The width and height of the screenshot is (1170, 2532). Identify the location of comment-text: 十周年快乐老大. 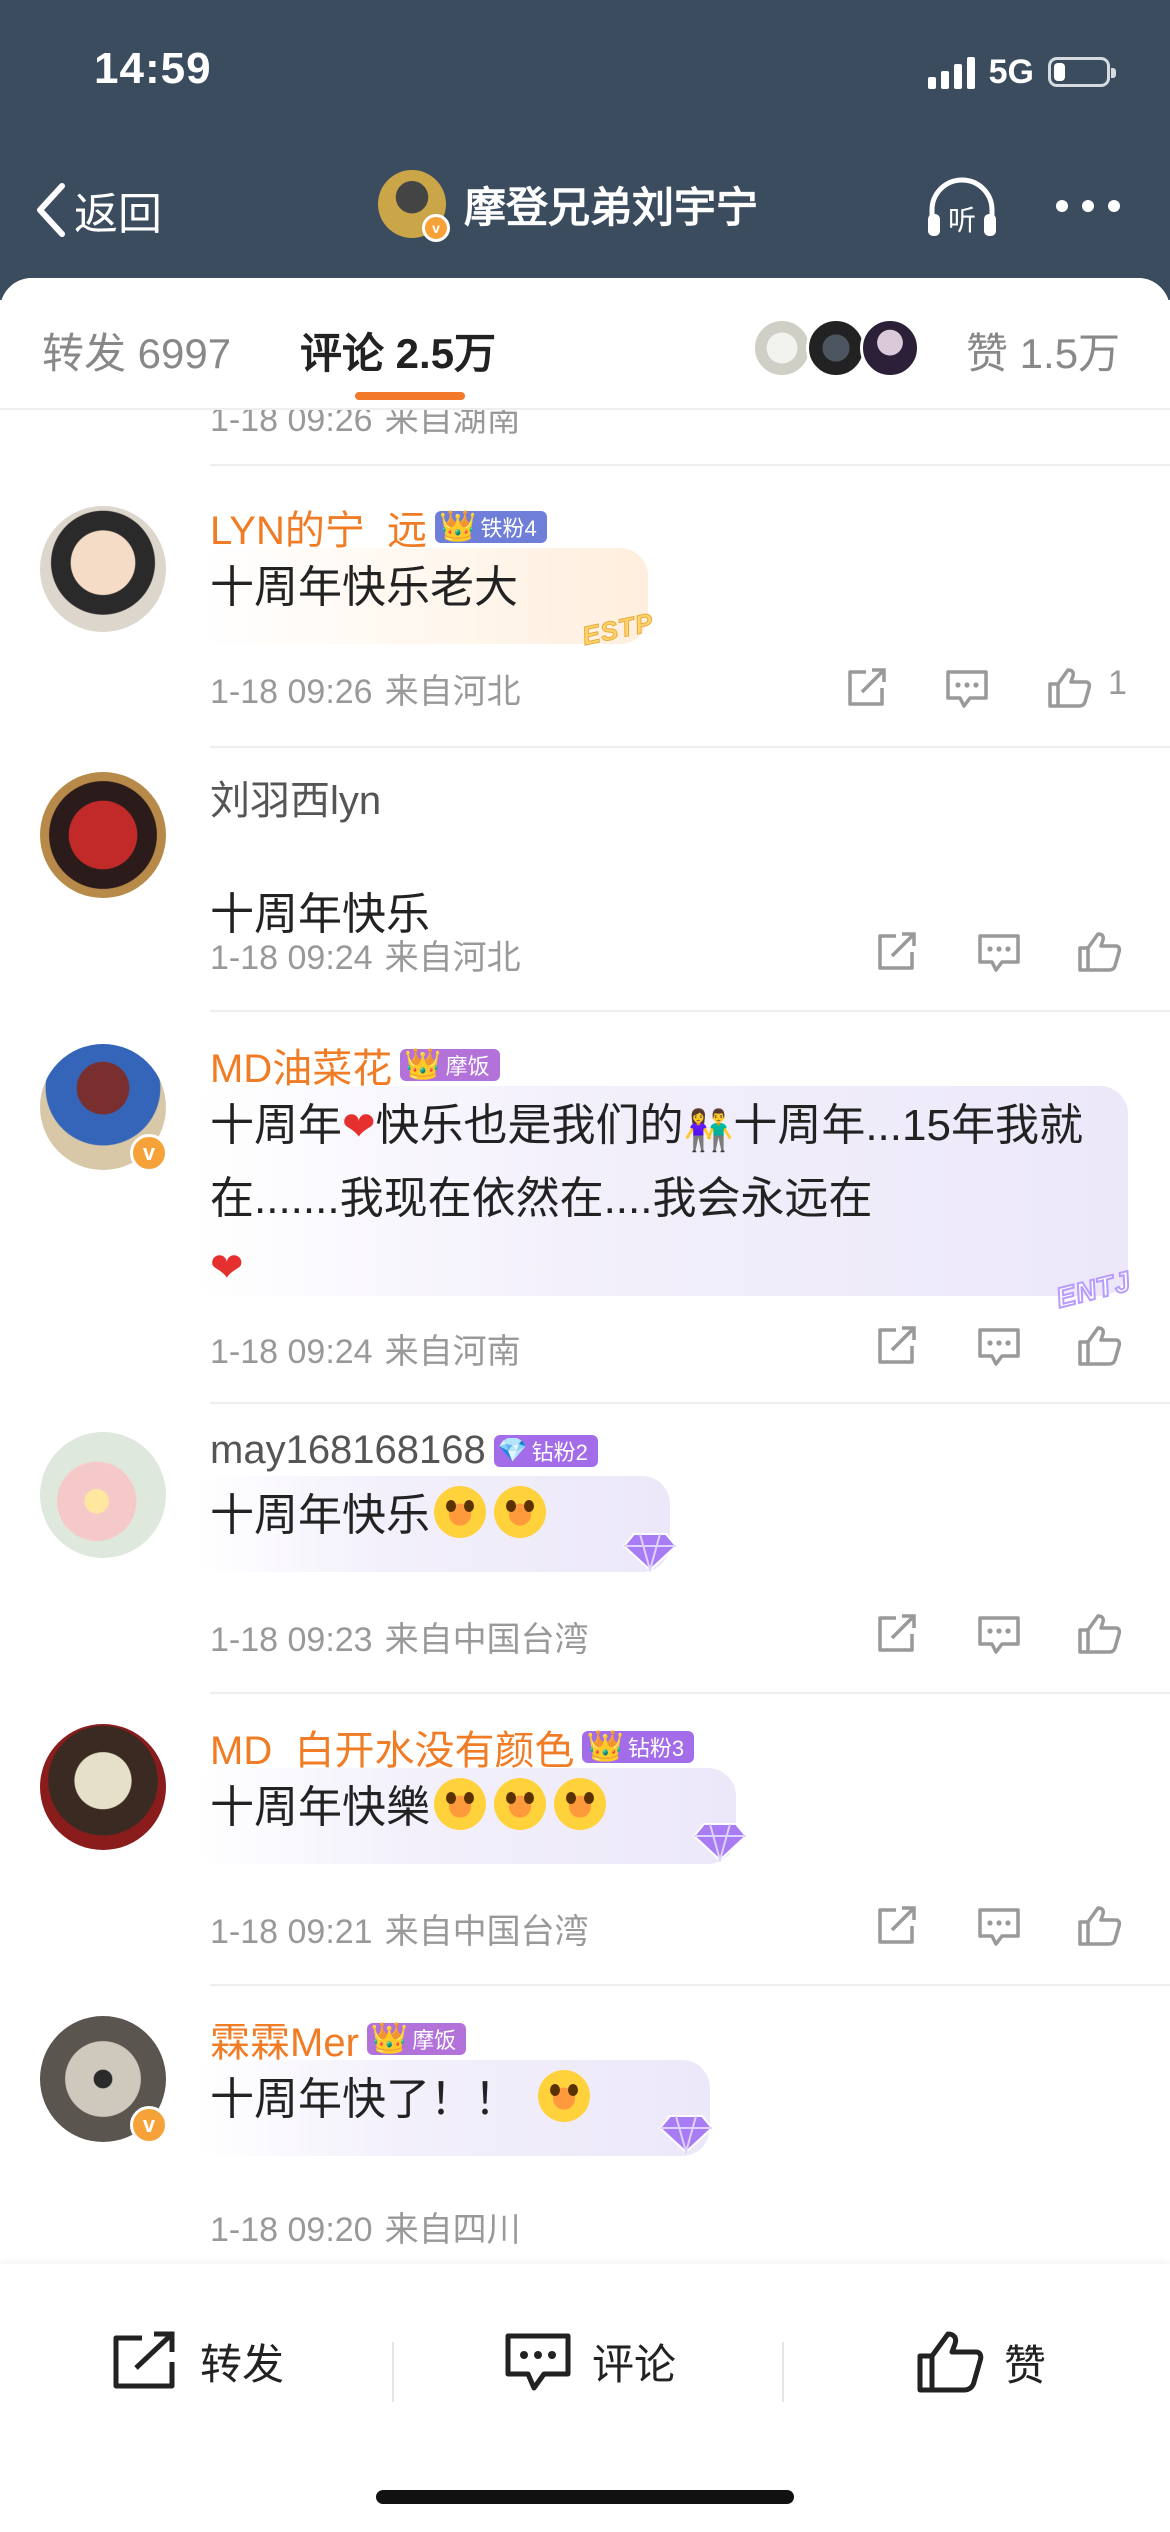
(421, 596).